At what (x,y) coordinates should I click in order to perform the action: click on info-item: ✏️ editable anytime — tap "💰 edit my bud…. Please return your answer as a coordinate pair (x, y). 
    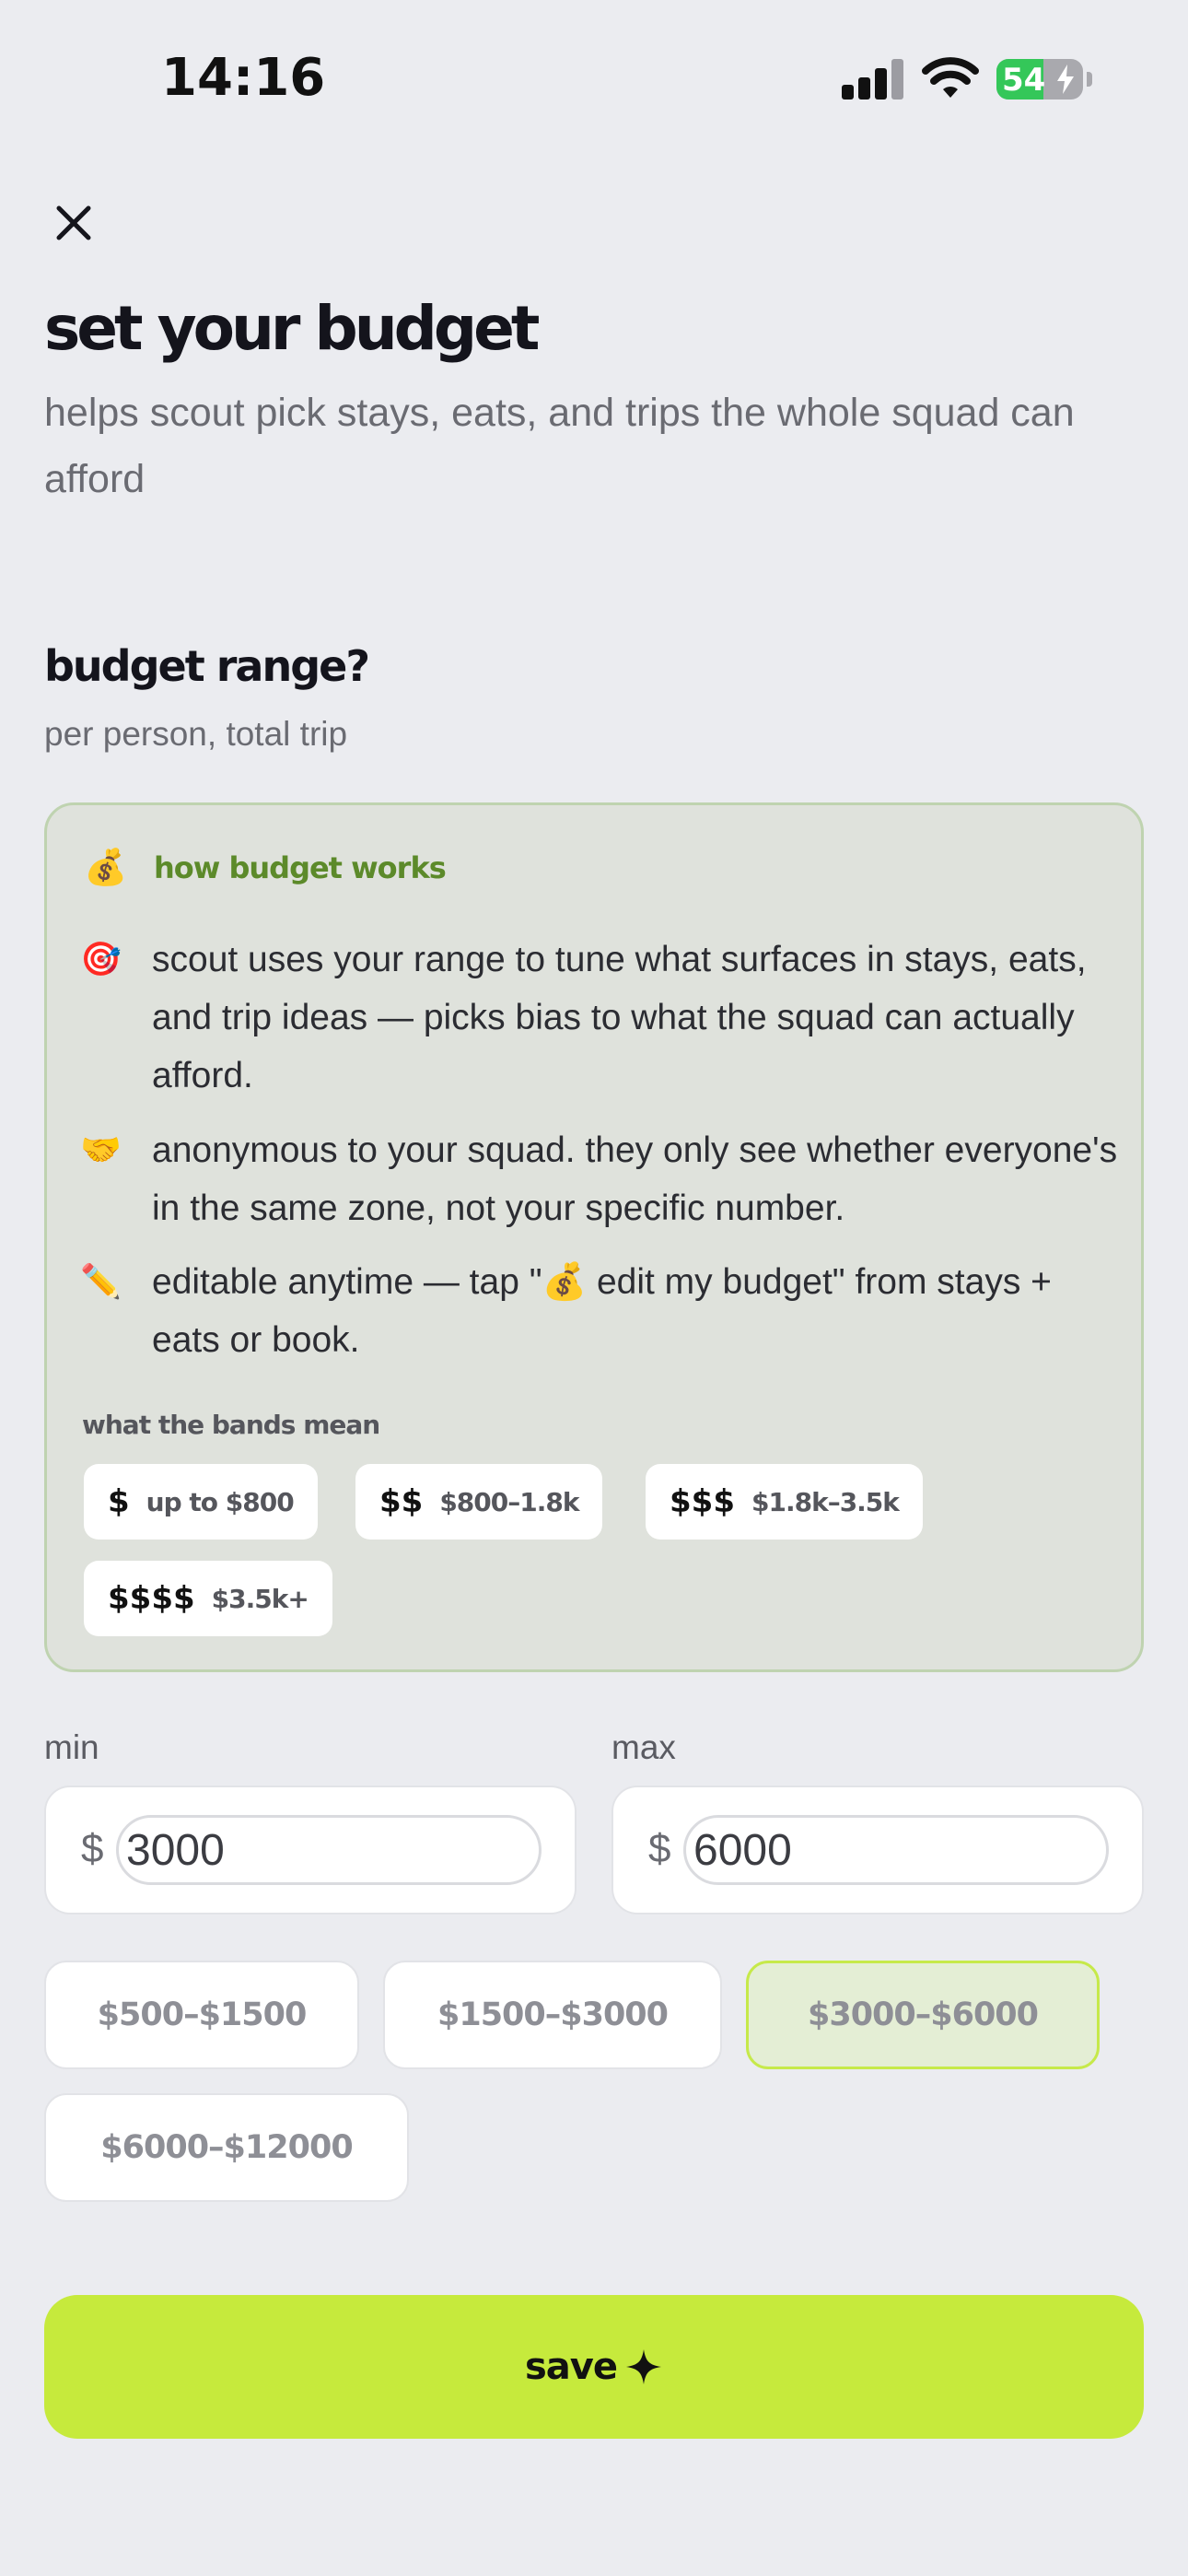
    Looking at the image, I should click on (600, 1311).